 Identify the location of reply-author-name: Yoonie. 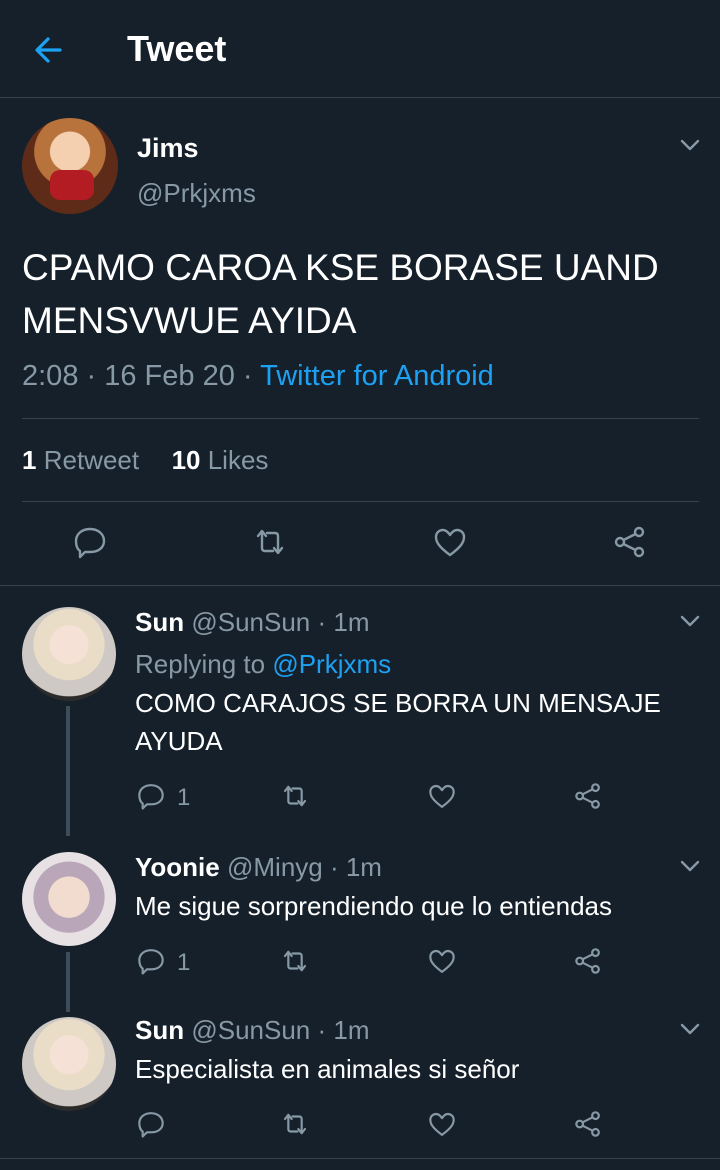
(177, 867).